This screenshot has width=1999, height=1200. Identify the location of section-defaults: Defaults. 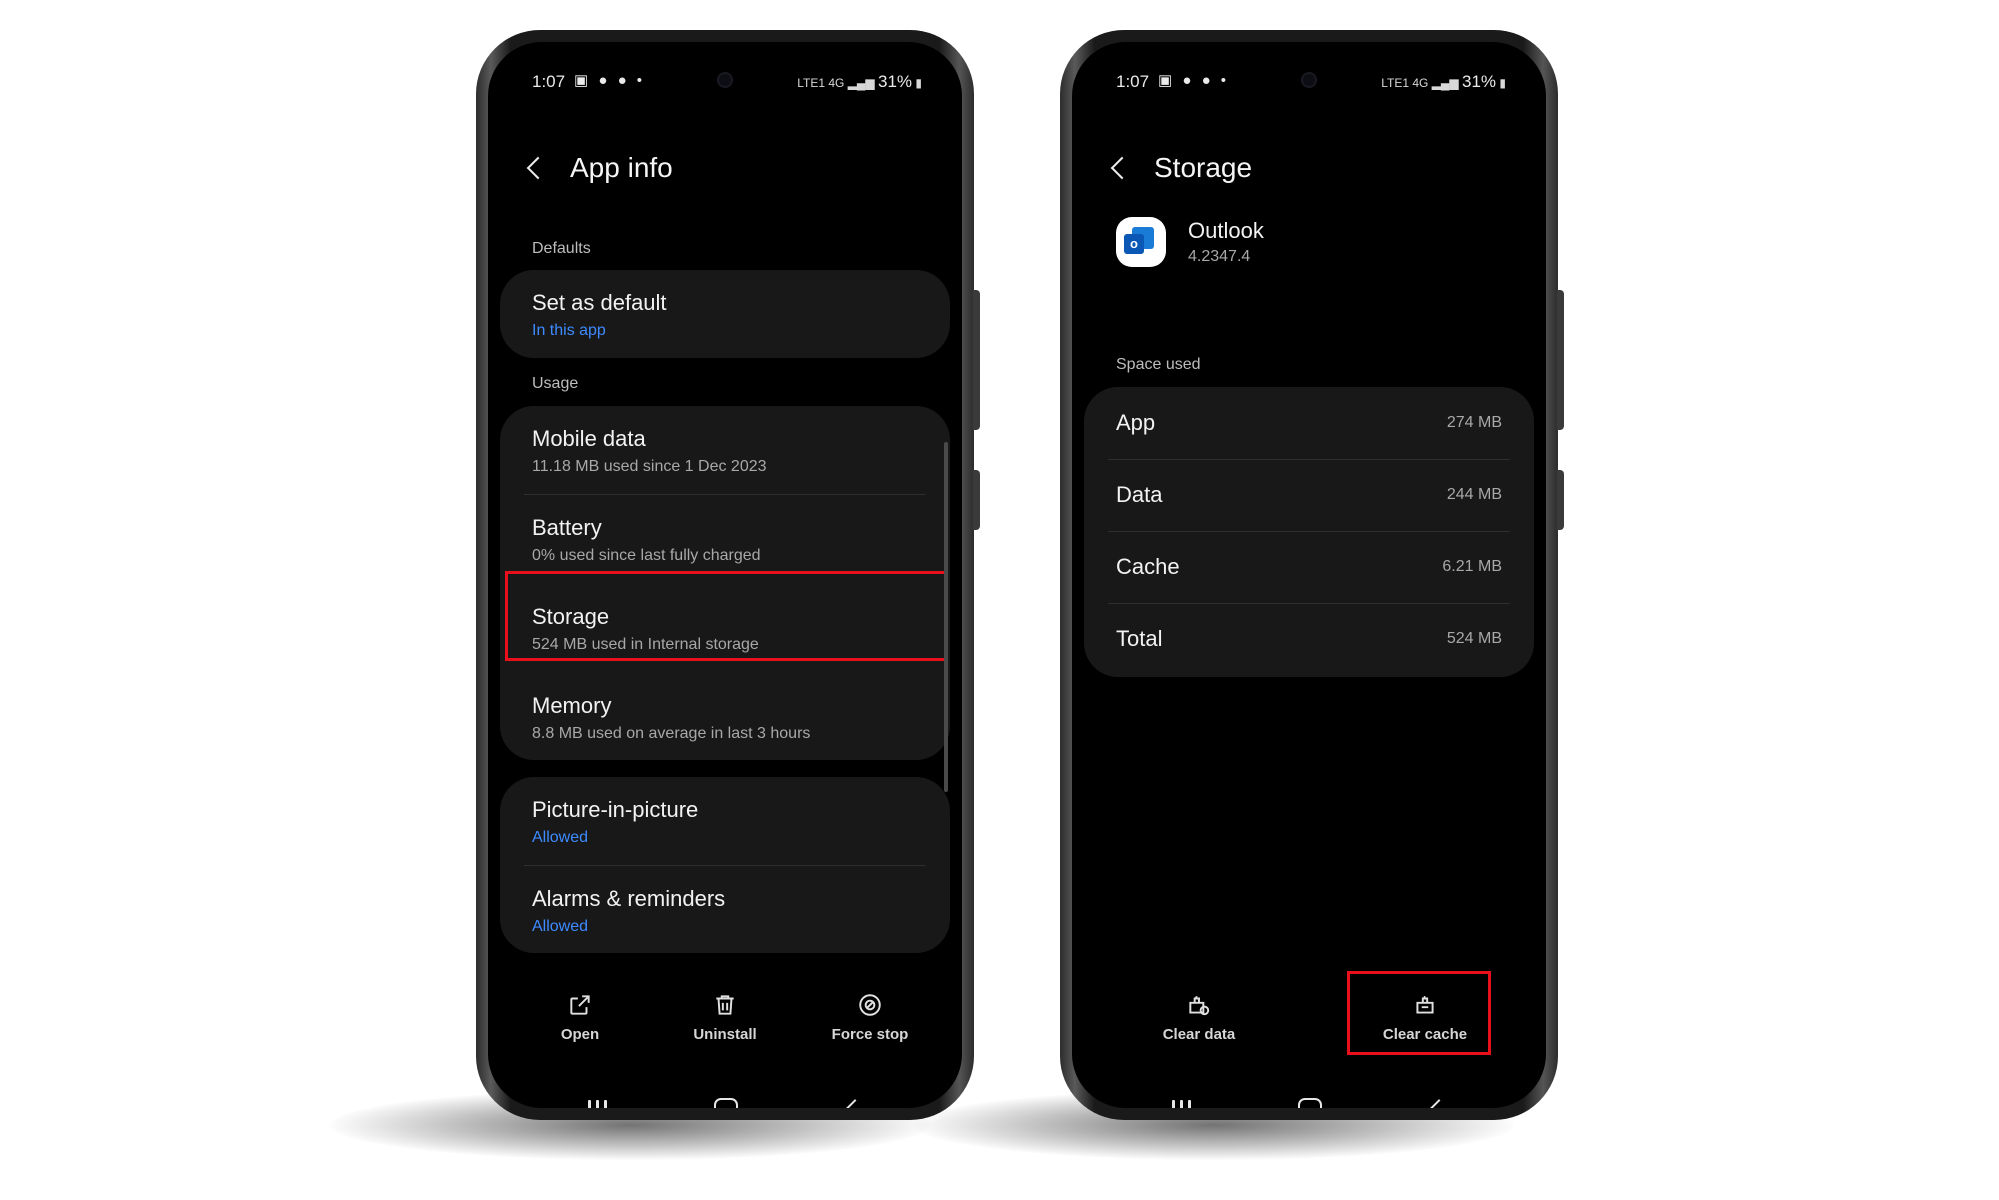
(561, 248).